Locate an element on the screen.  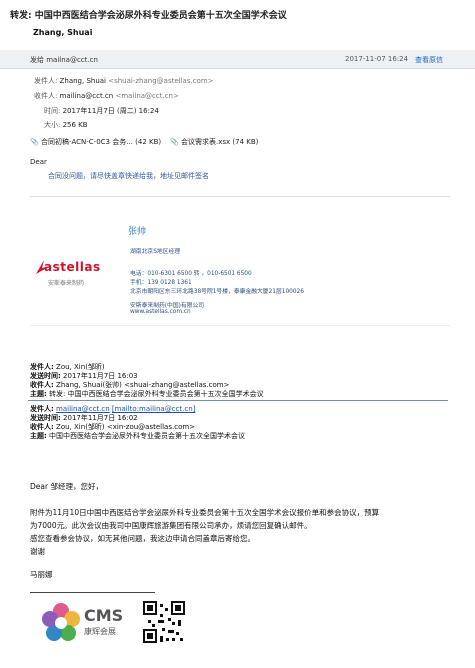
quote-divider is located at coordinates (238, 400).